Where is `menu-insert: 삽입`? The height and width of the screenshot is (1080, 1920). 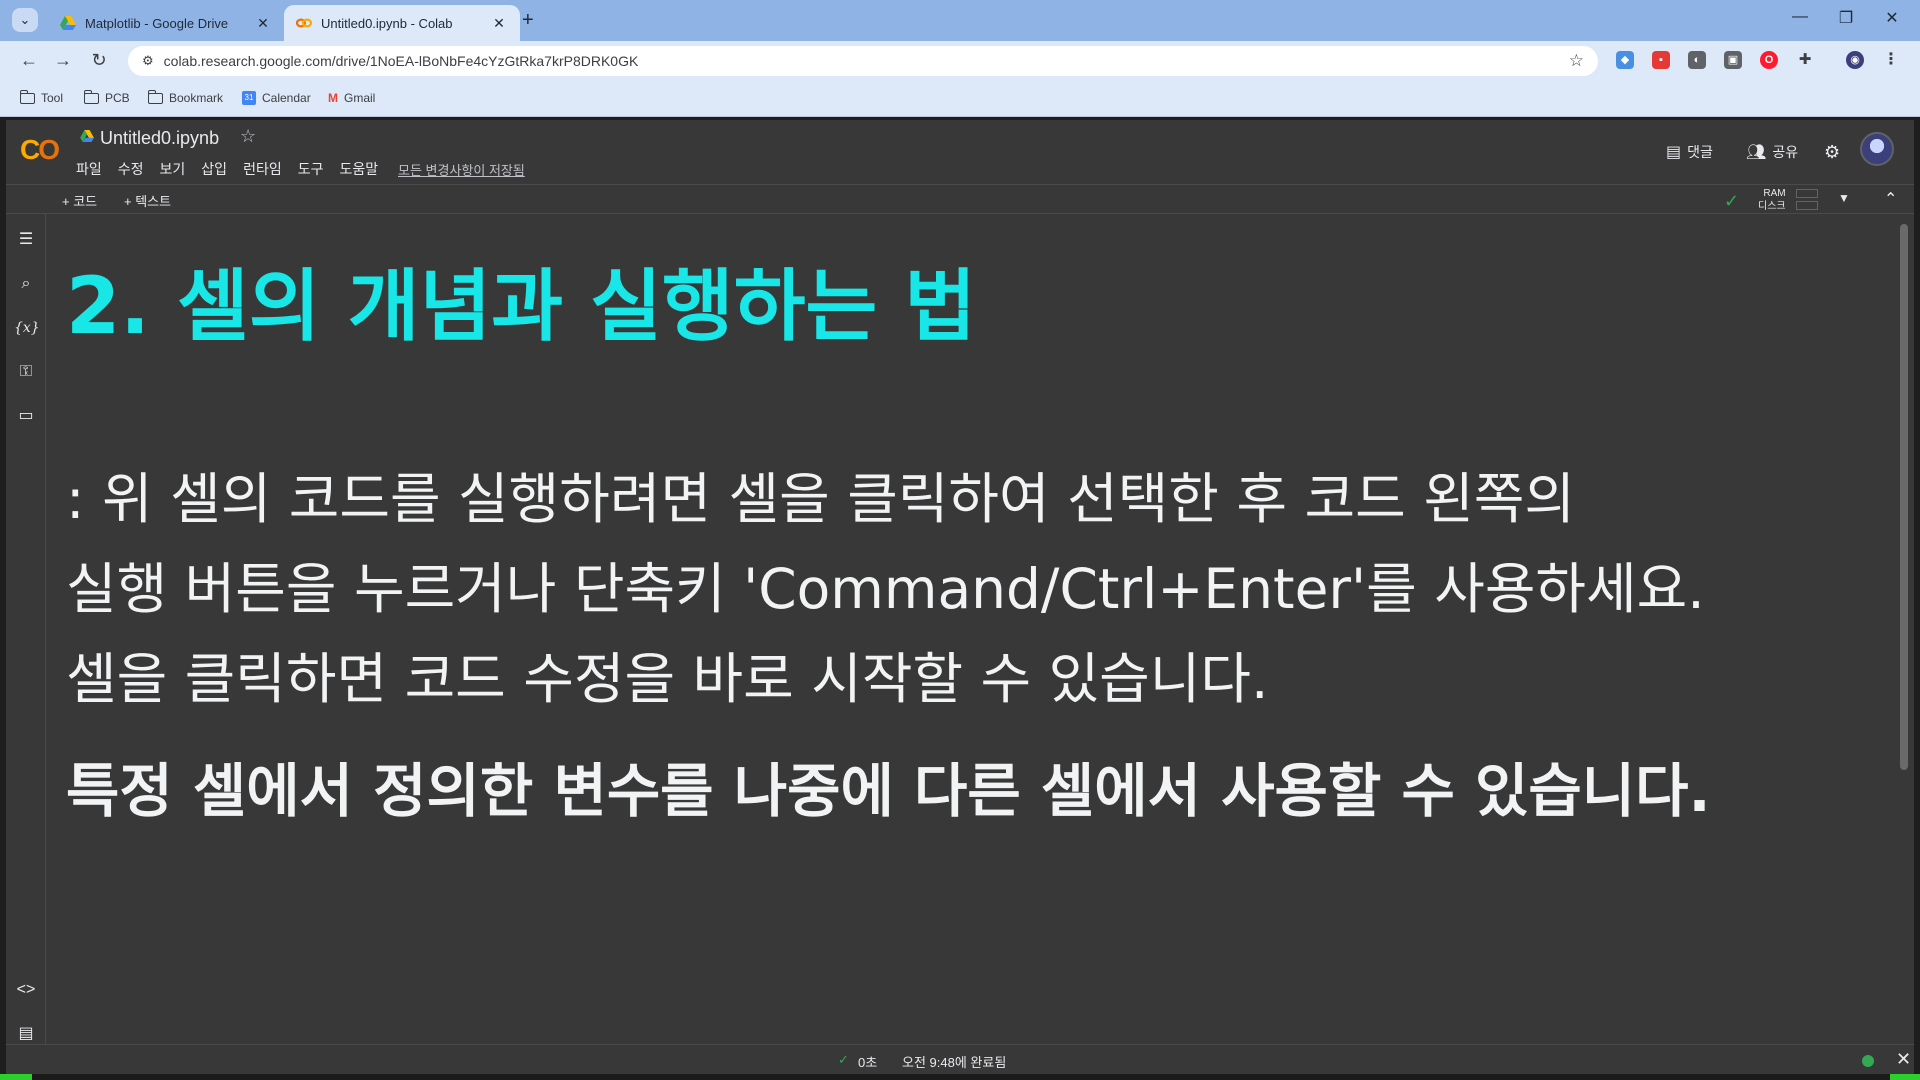 menu-insert: 삽입 is located at coordinates (214, 169).